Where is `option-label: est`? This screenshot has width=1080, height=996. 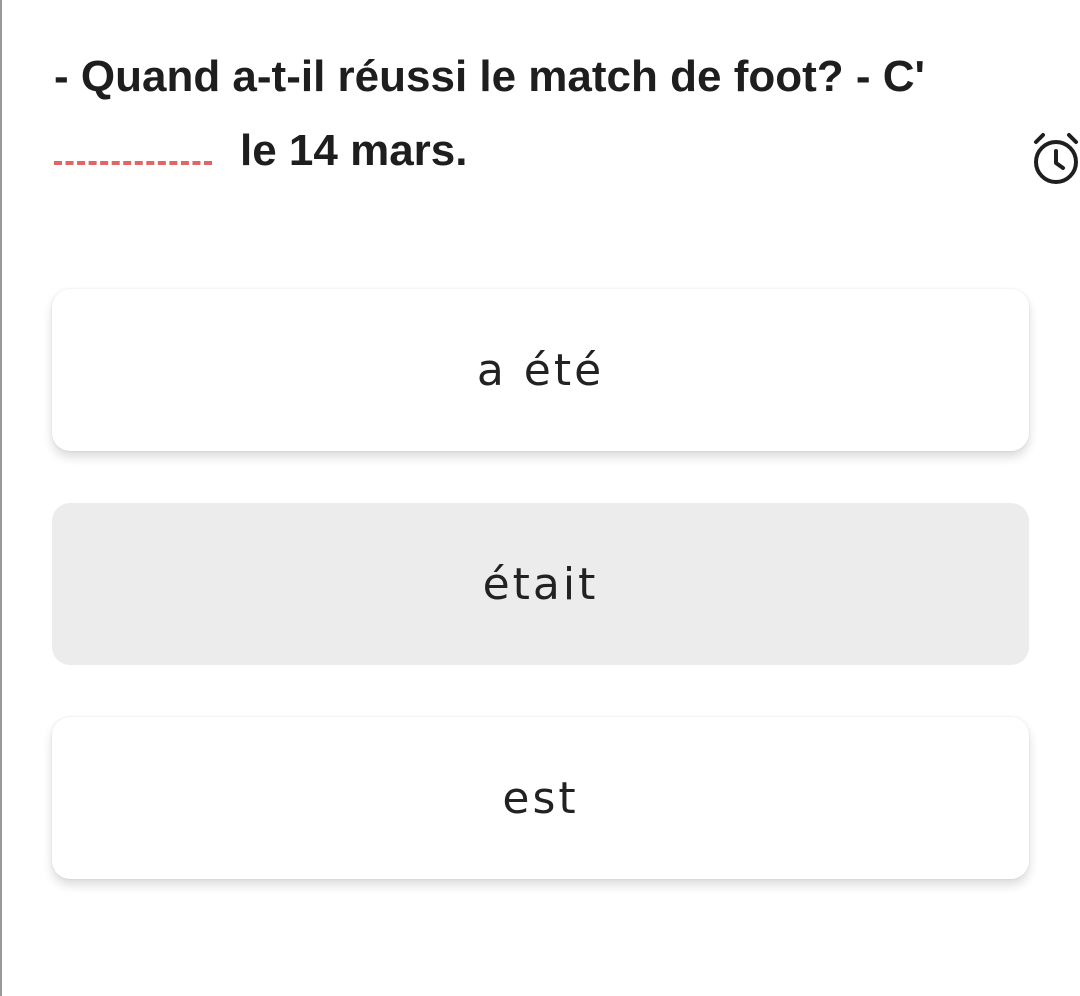
option-label: est is located at coordinates (540, 798).